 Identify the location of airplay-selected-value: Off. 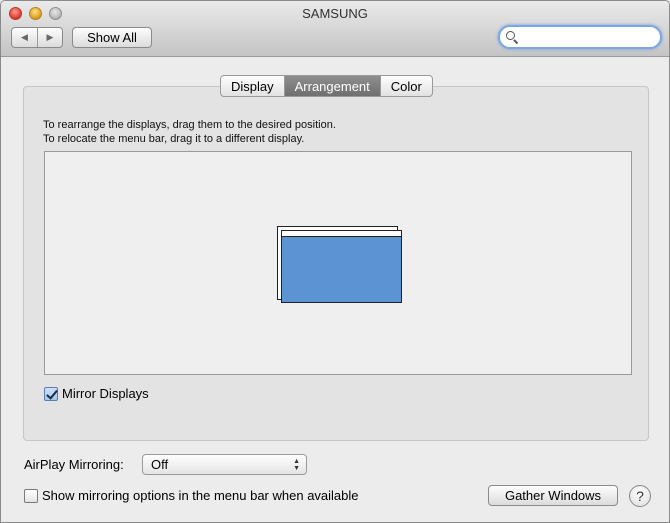
(160, 464).